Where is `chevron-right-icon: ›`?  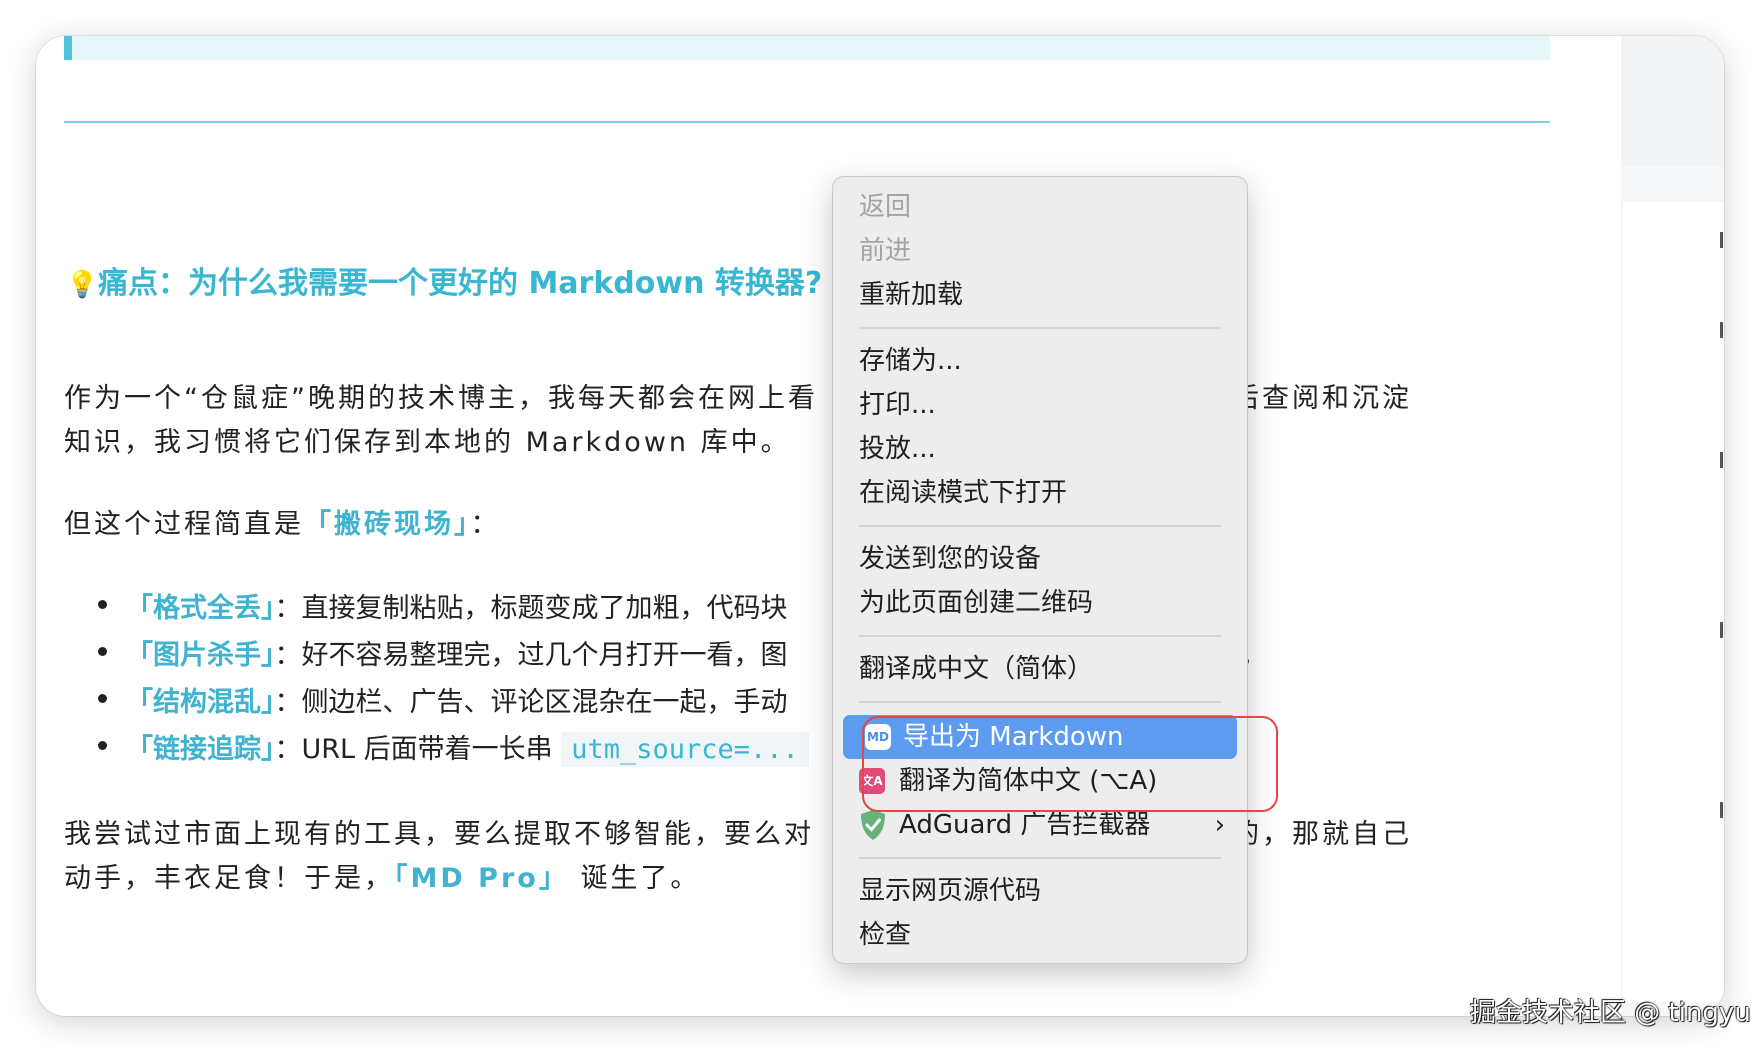
chevron-right-icon: › is located at coordinates (1219, 825).